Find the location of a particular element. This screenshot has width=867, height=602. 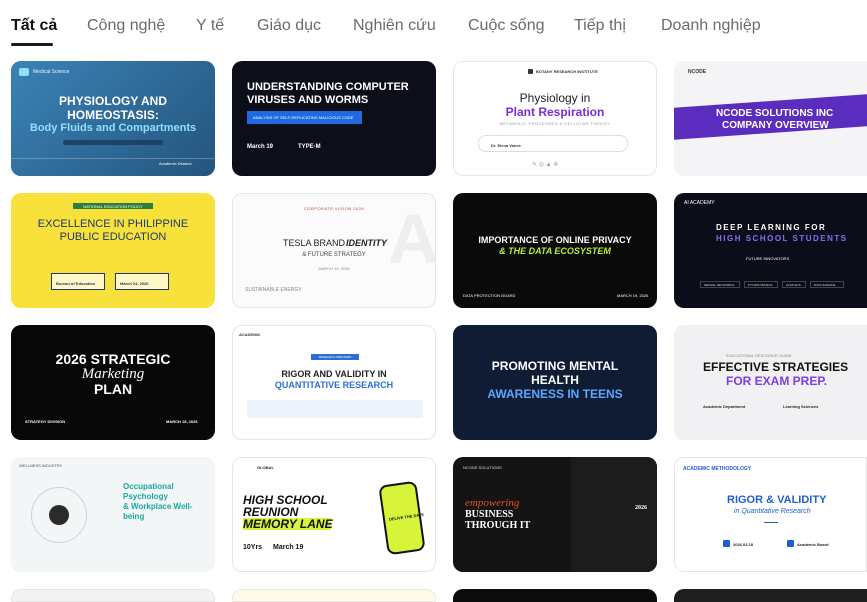

card-label: Academic Board is located at coordinates (813, 544).